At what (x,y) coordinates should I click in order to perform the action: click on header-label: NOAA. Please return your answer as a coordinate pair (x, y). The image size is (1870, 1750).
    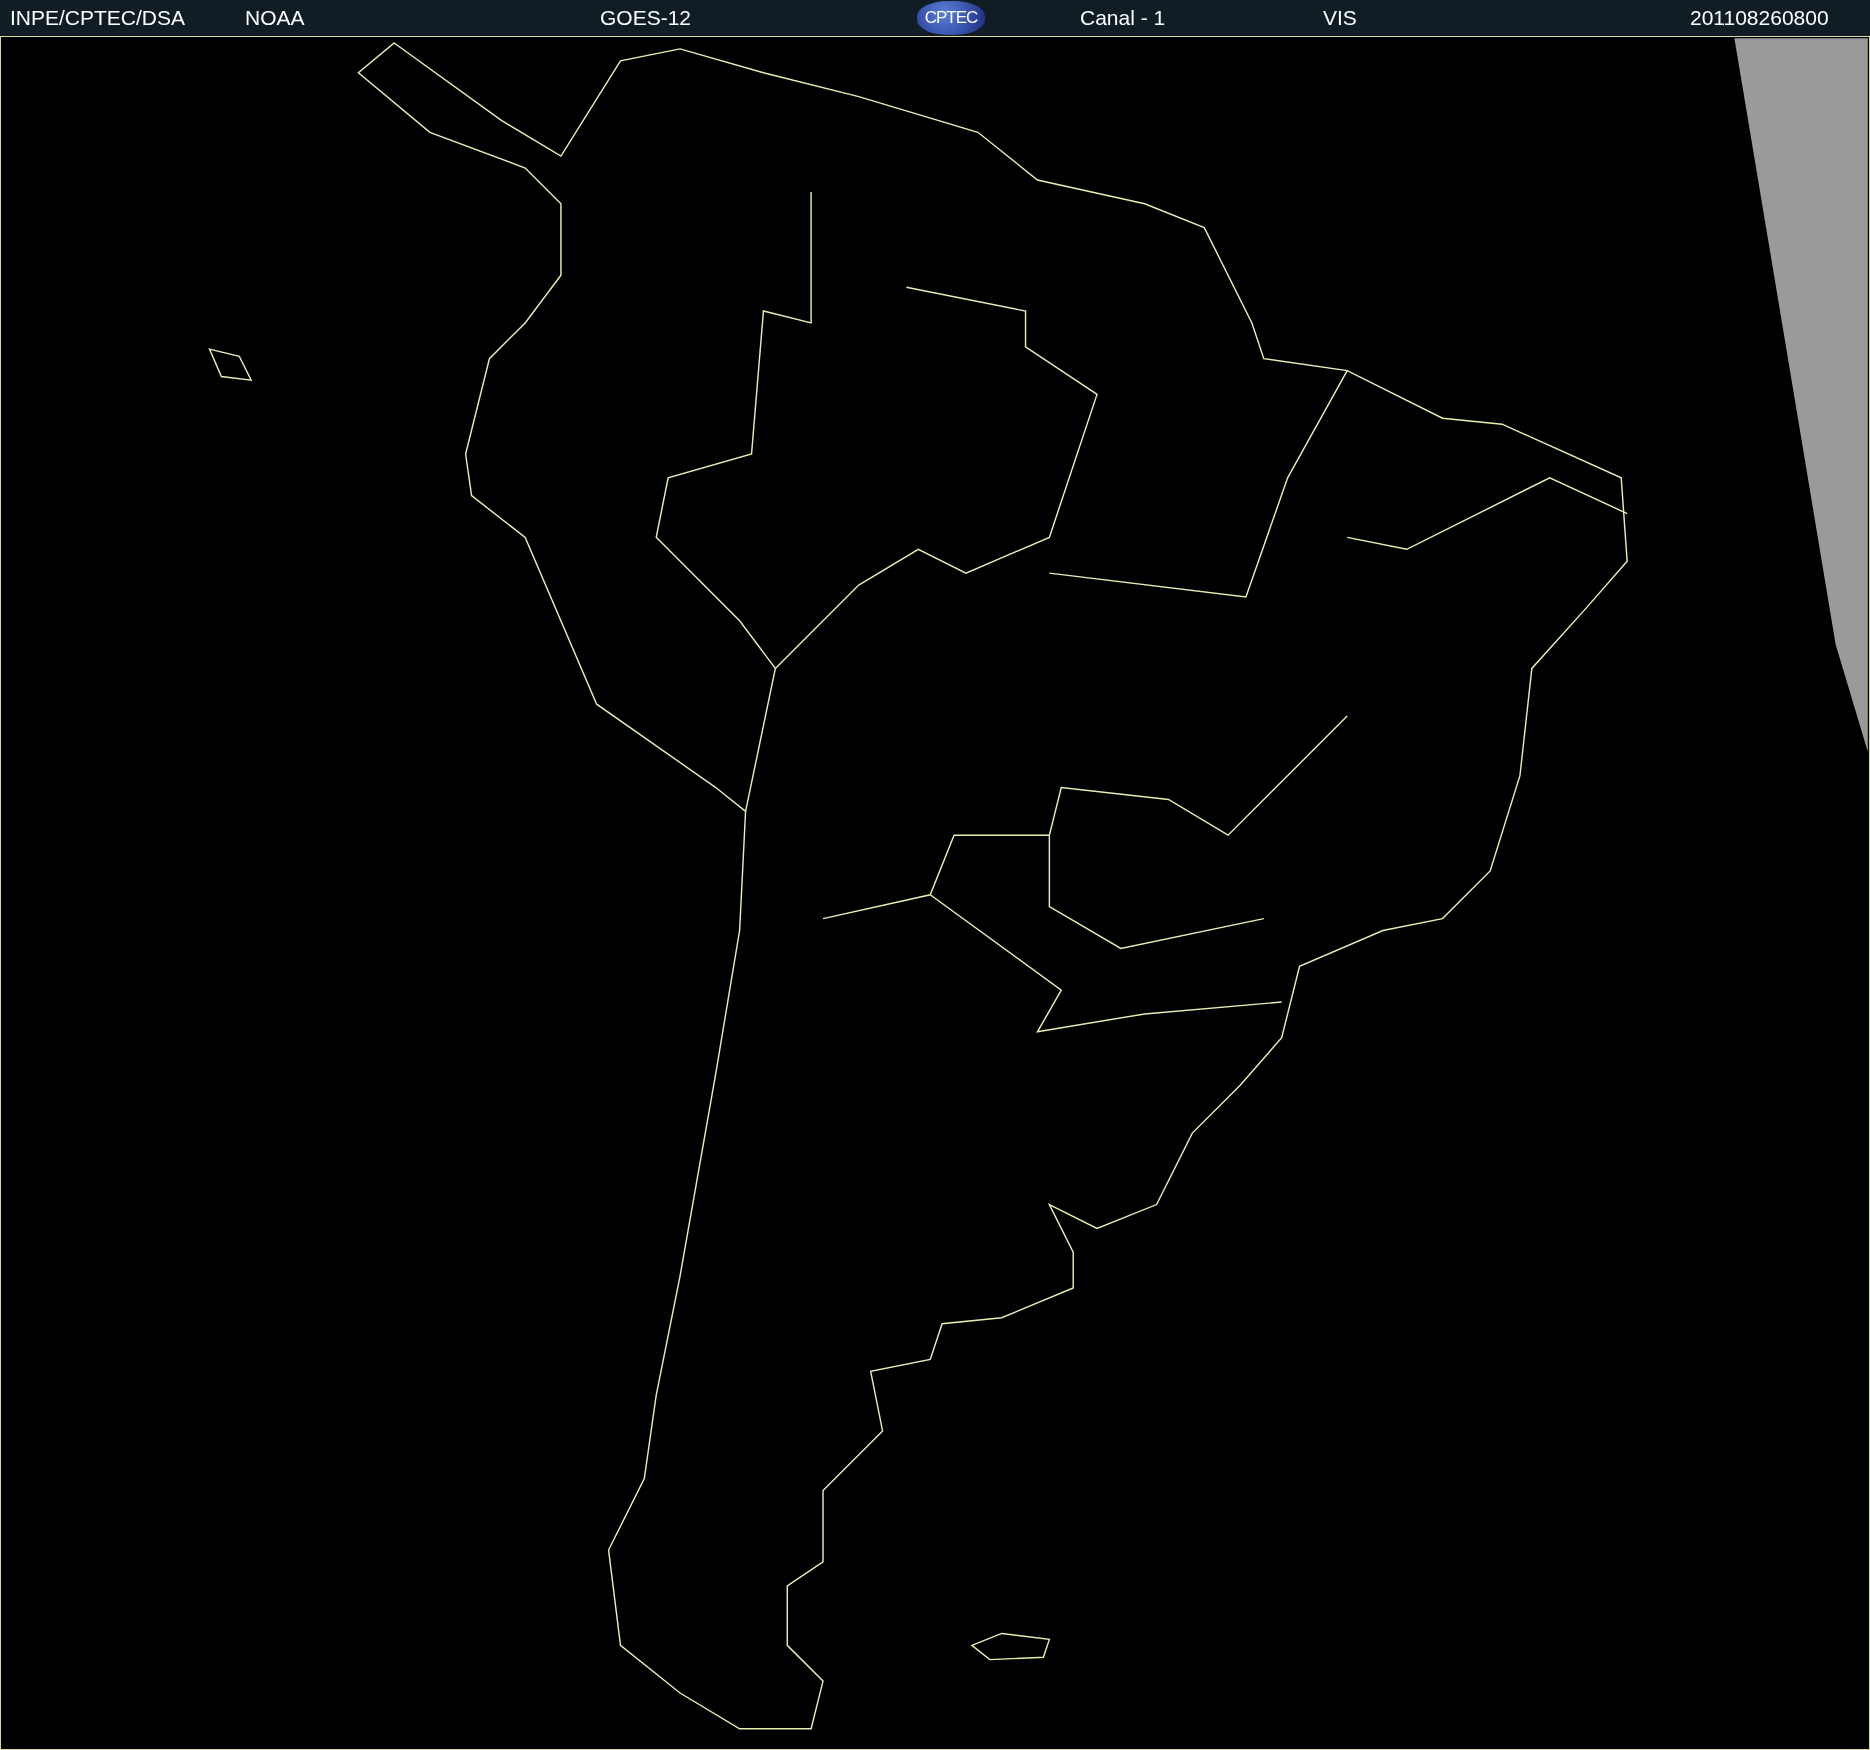
    Looking at the image, I should click on (275, 18).